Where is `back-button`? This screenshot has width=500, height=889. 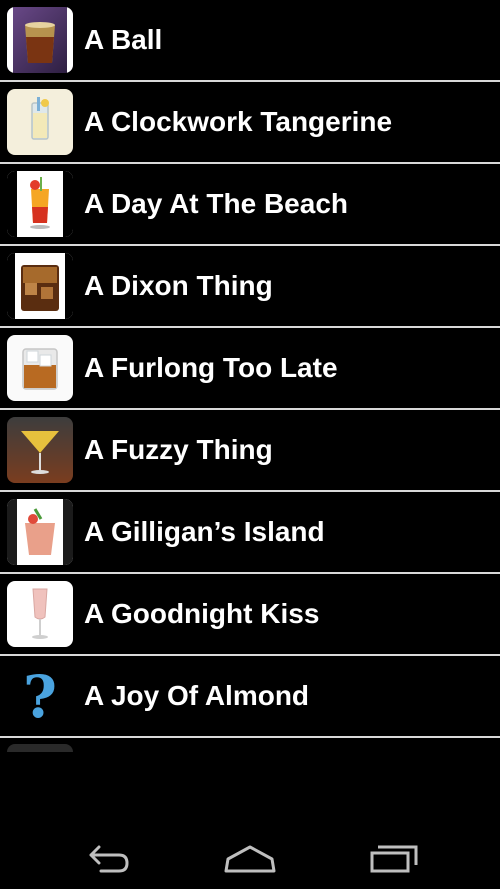 back-button is located at coordinates (107, 857).